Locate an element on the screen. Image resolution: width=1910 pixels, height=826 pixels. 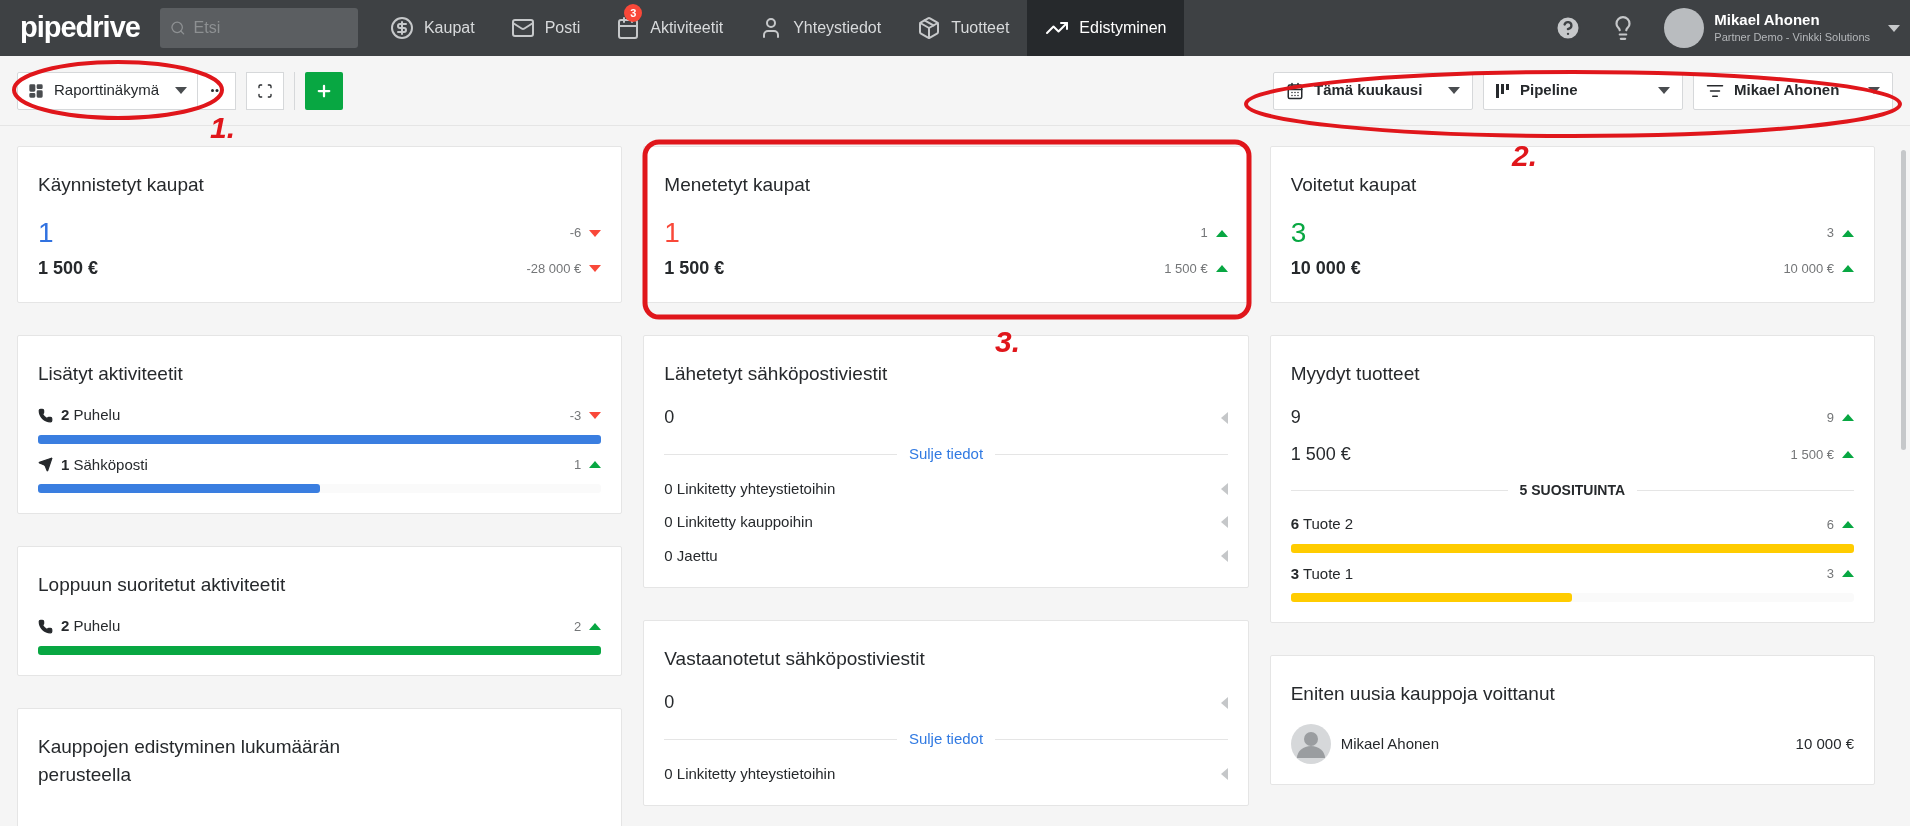
change-value: -6 is located at coordinates (575, 233).